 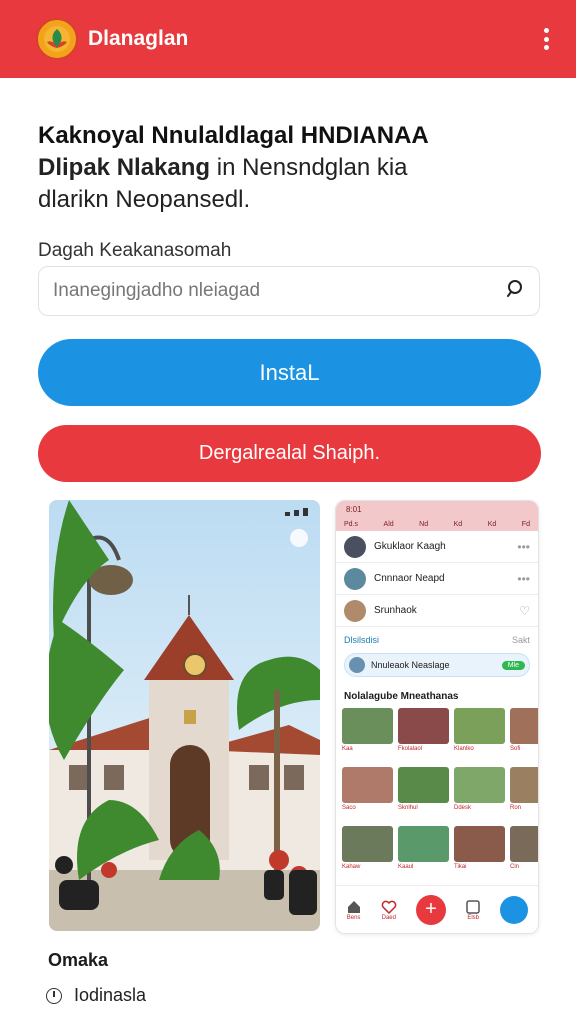 I want to click on gallery-caption: Ron, so click(x=516, y=808).